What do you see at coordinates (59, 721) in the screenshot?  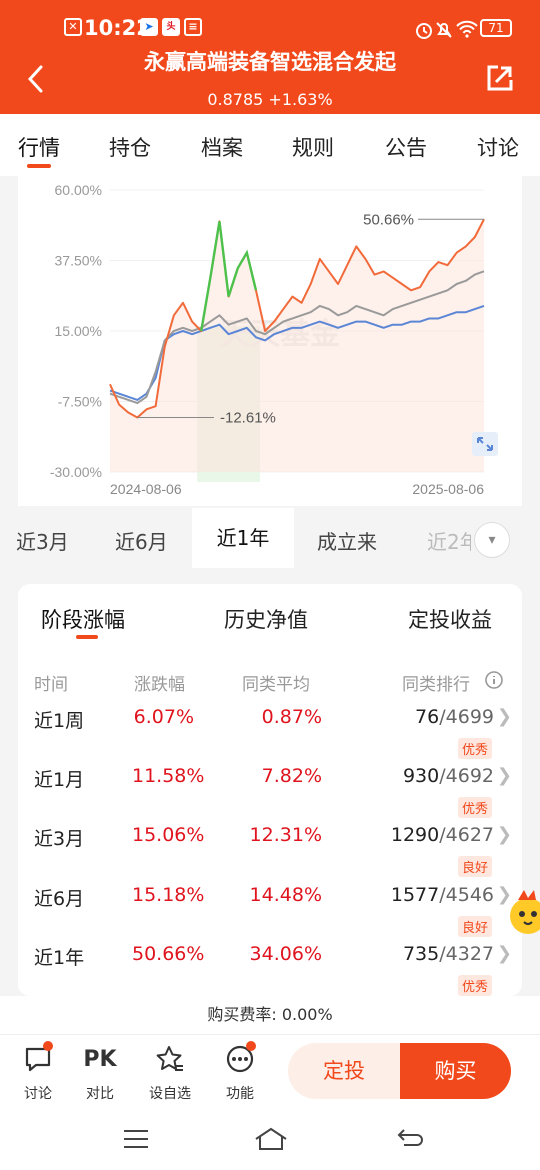 I see `row-period: 近1周` at bounding box center [59, 721].